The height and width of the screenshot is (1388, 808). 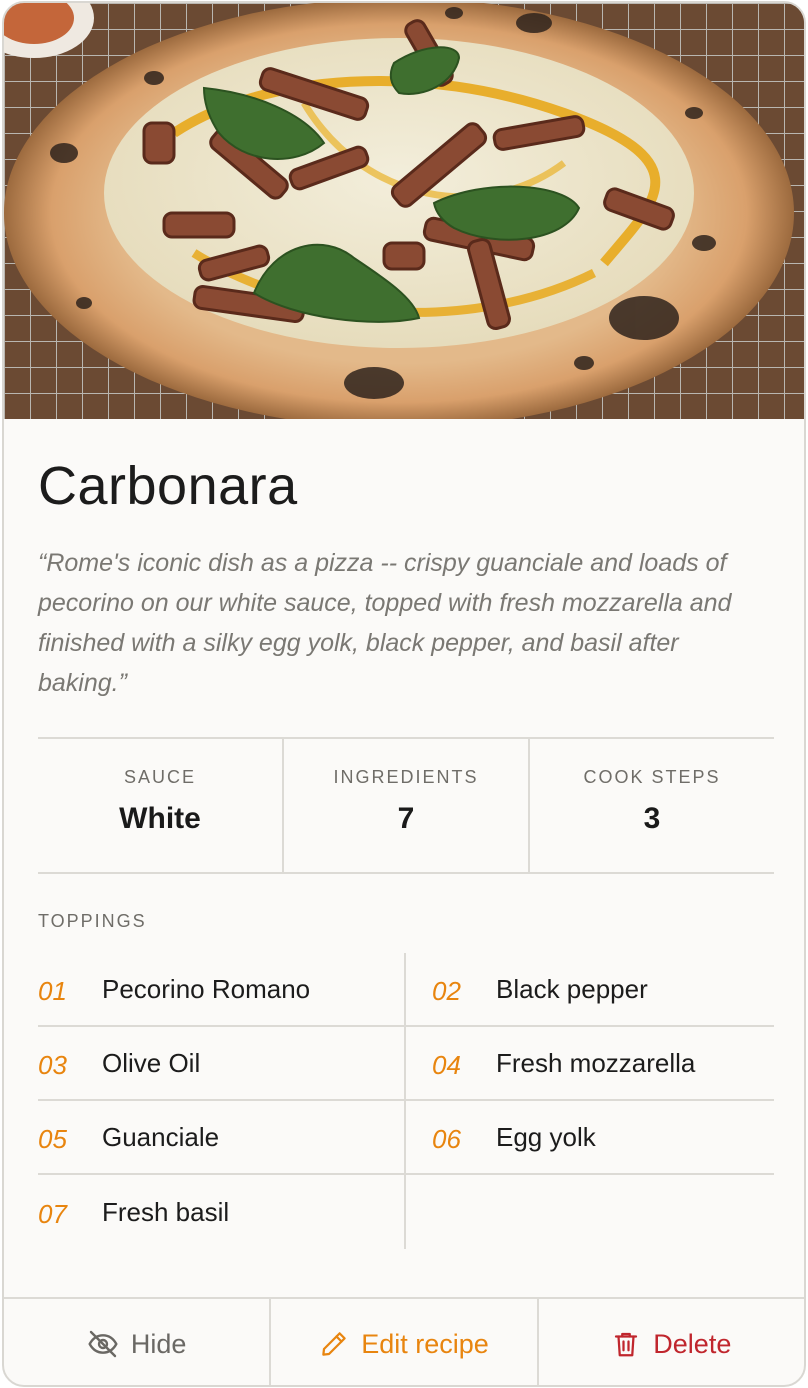 What do you see at coordinates (446, 1138) in the screenshot?
I see `topping-number: 06` at bounding box center [446, 1138].